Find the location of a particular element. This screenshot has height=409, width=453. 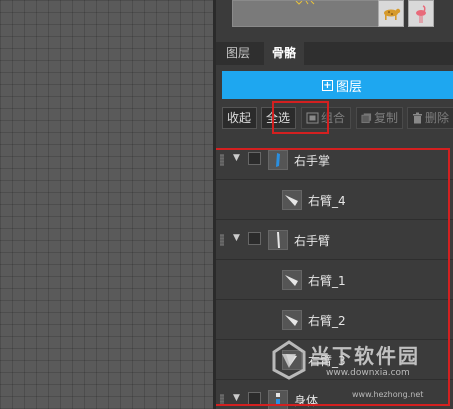

layer-name: 右手掌 is located at coordinates (312, 161).